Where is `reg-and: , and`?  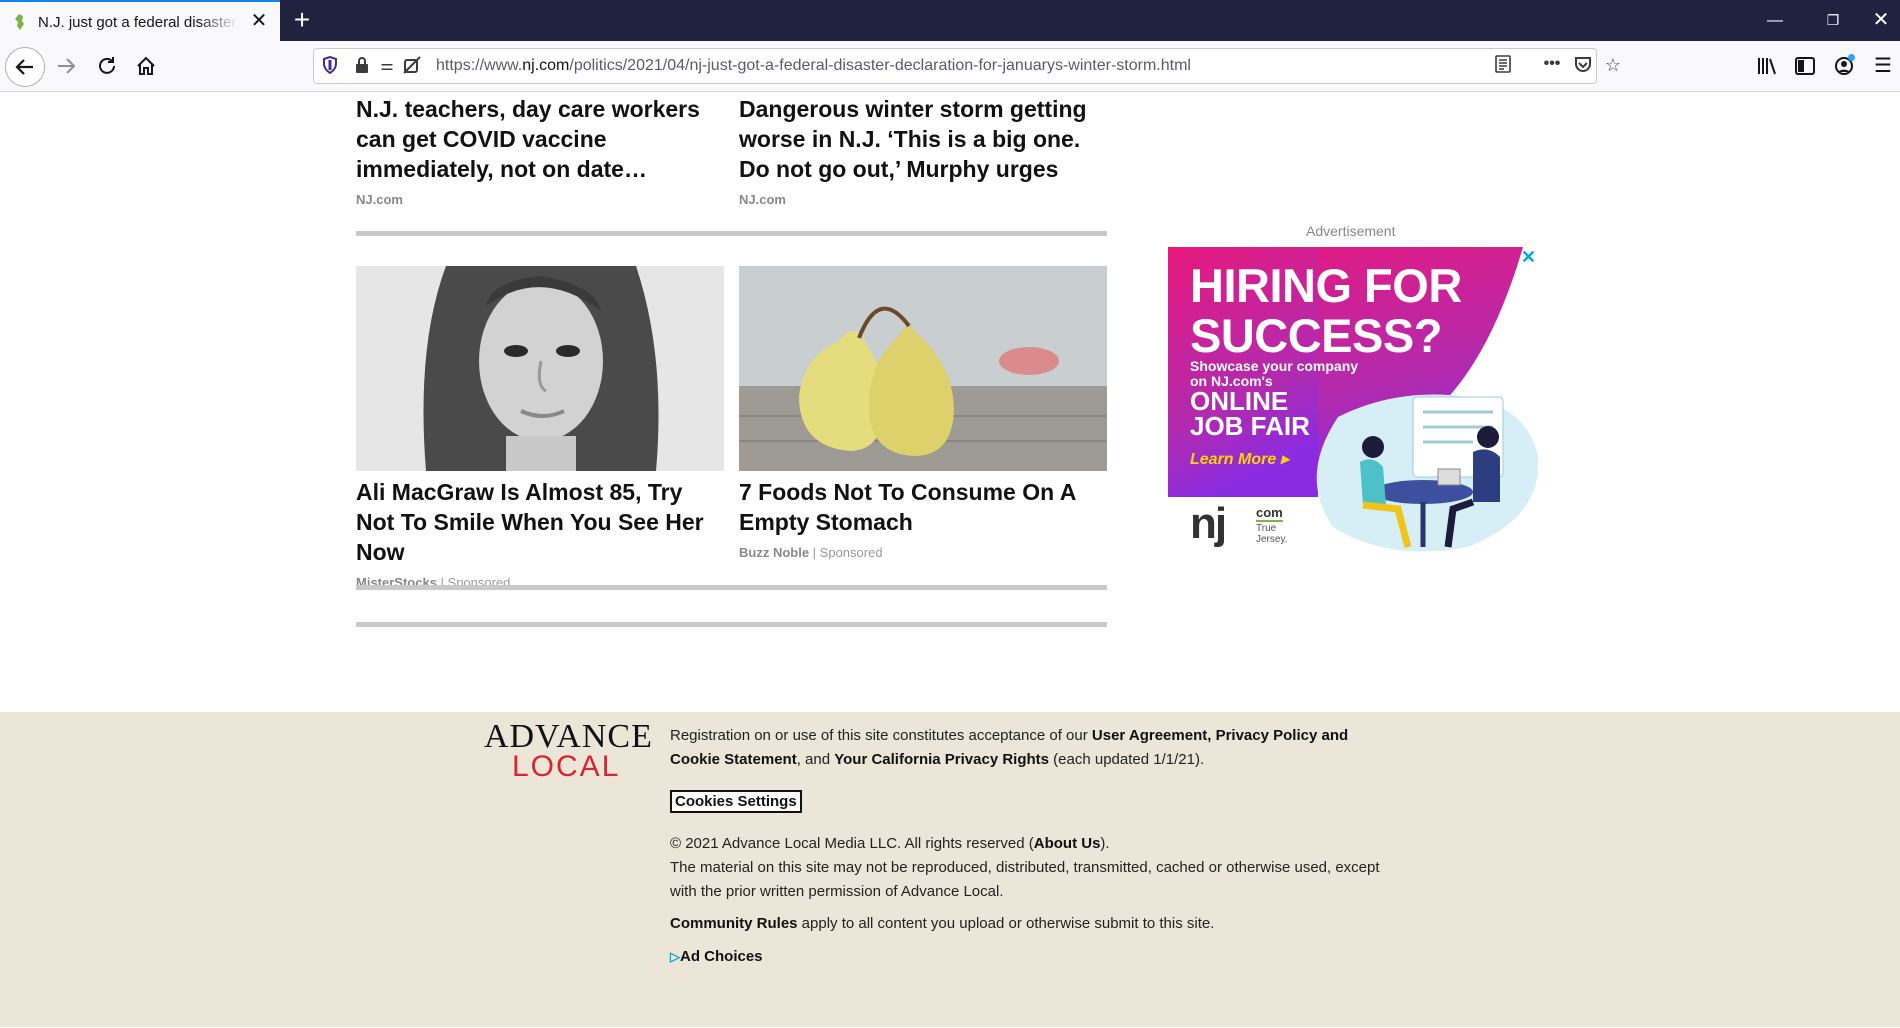
reg-and: , and is located at coordinates (815, 759).